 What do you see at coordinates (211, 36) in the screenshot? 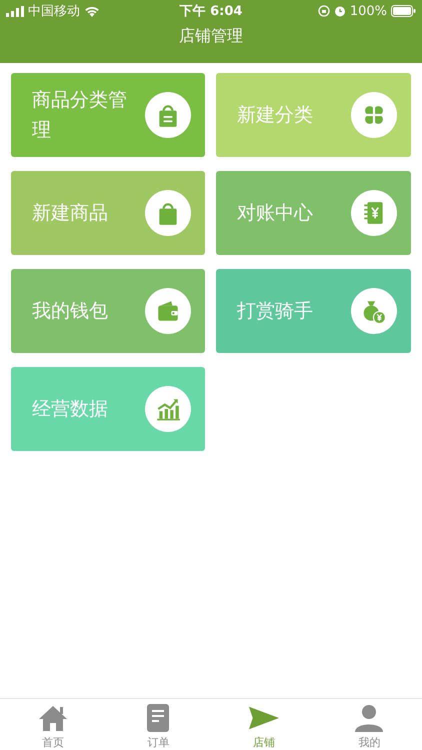
I see `page-title: 店铺管理` at bounding box center [211, 36].